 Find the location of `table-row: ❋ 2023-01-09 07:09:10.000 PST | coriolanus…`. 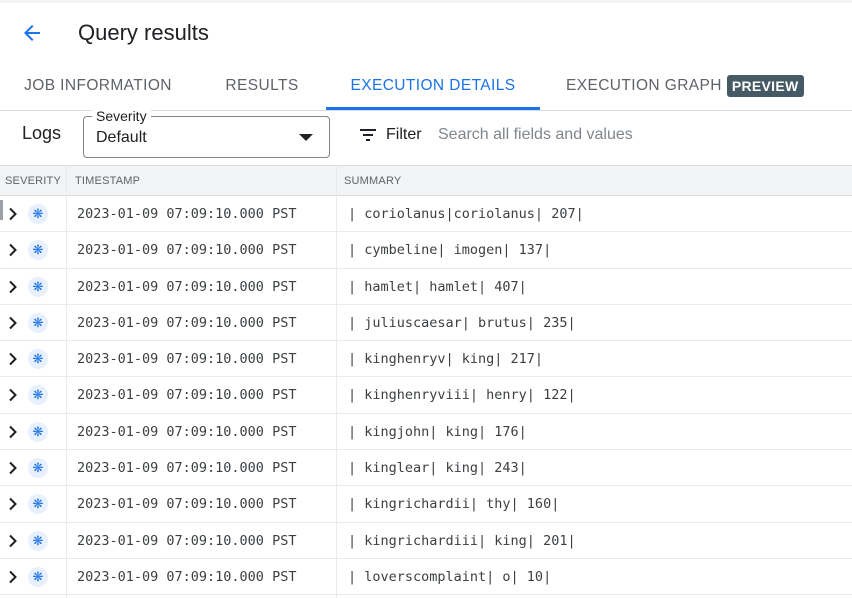

table-row: ❋ 2023-01-09 07:09:10.000 PST | coriolanus… is located at coordinates (426, 214).